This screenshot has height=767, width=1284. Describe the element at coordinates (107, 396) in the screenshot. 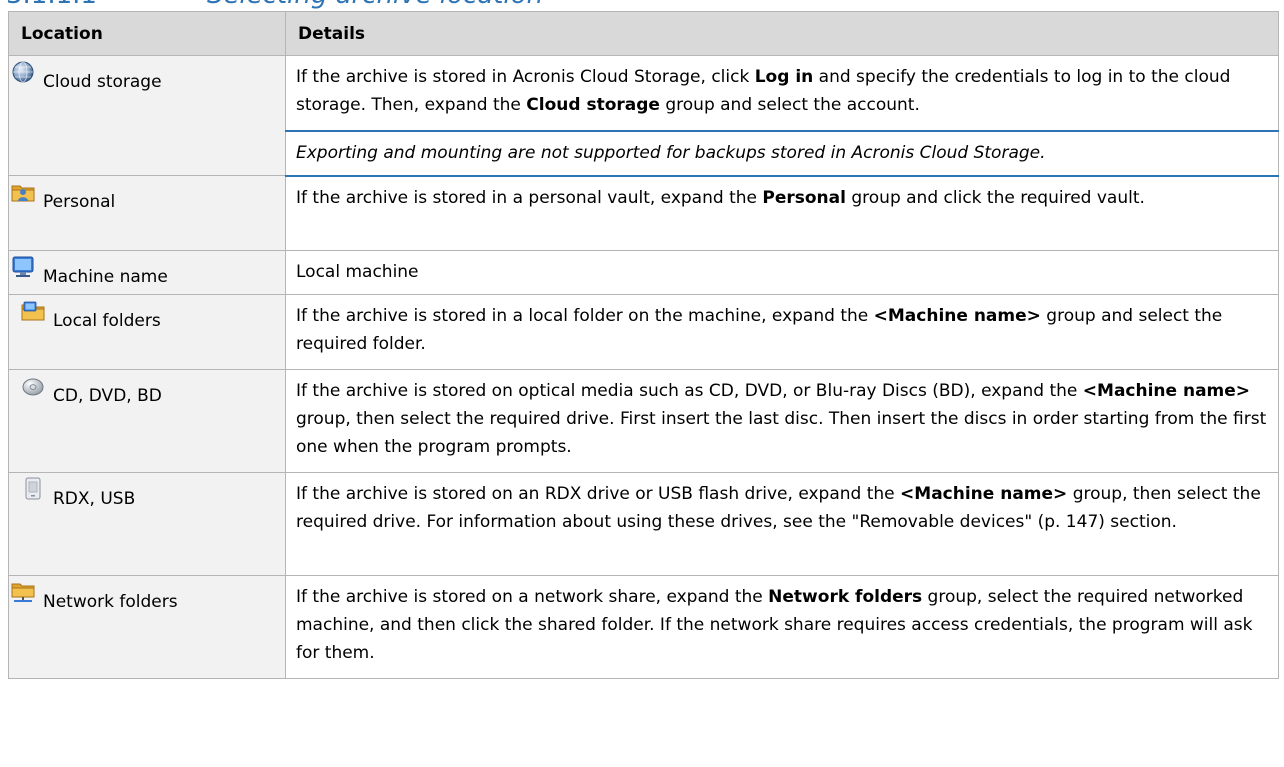

I see `location-label: CD, DVD, BD` at that location.